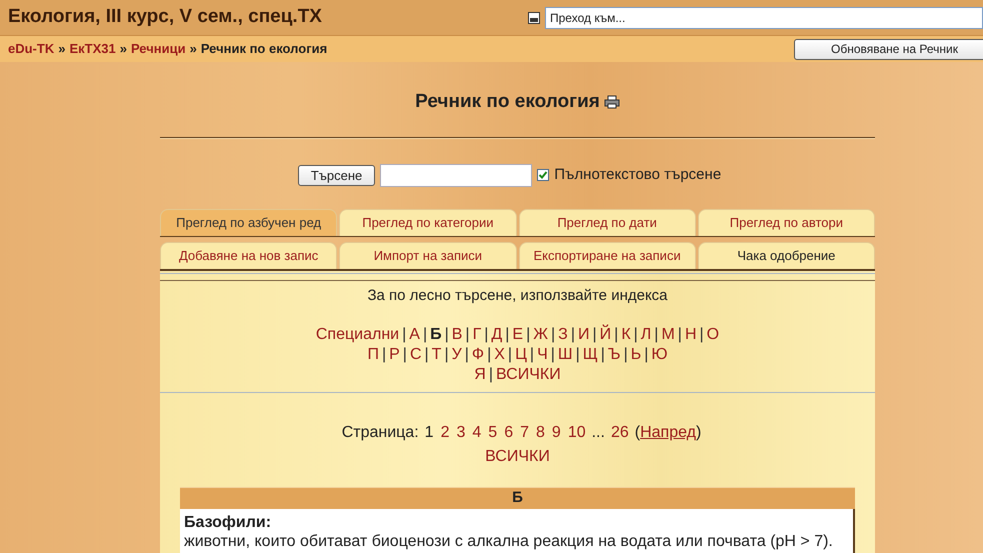 The width and height of the screenshot is (983, 553). Describe the element at coordinates (607, 222) in the screenshot. I see `tab: Преглед по дати` at that location.